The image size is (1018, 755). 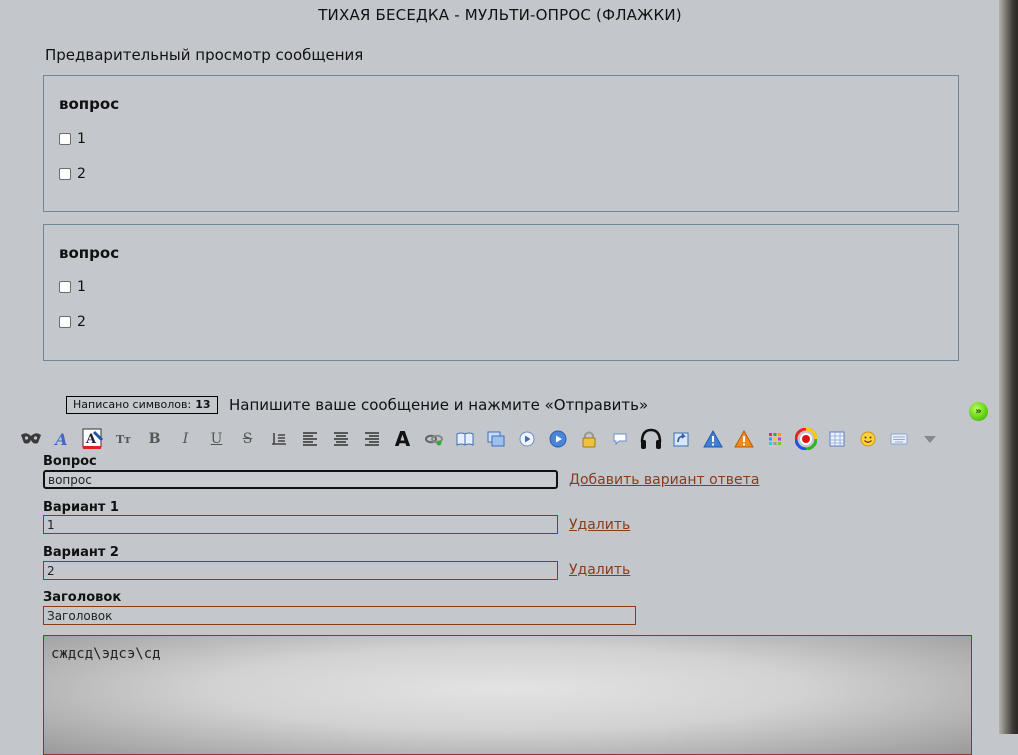 I want to click on counter-label: Написано символов:, so click(x=132, y=404).